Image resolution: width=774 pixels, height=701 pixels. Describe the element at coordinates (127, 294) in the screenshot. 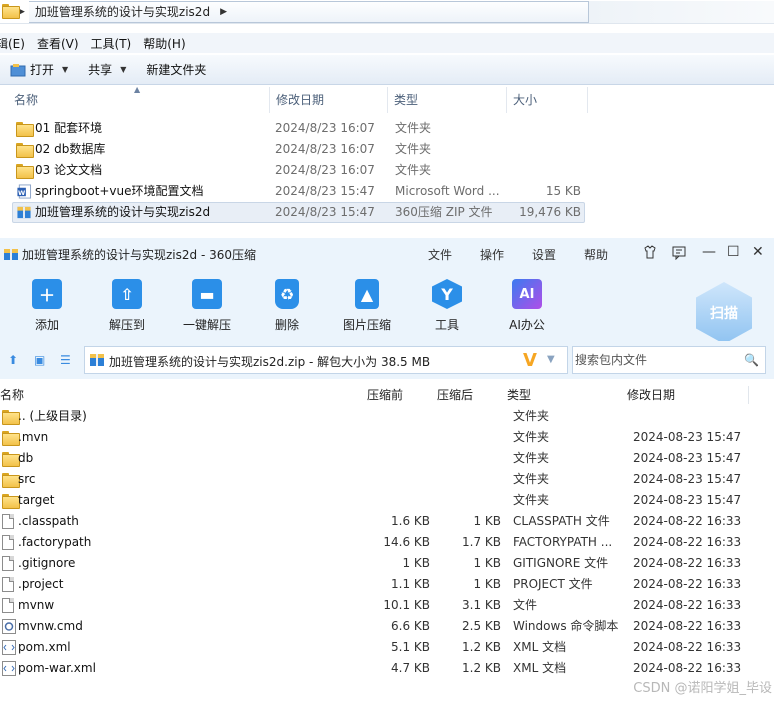

I see `extract-to-icon: ⇧` at that location.